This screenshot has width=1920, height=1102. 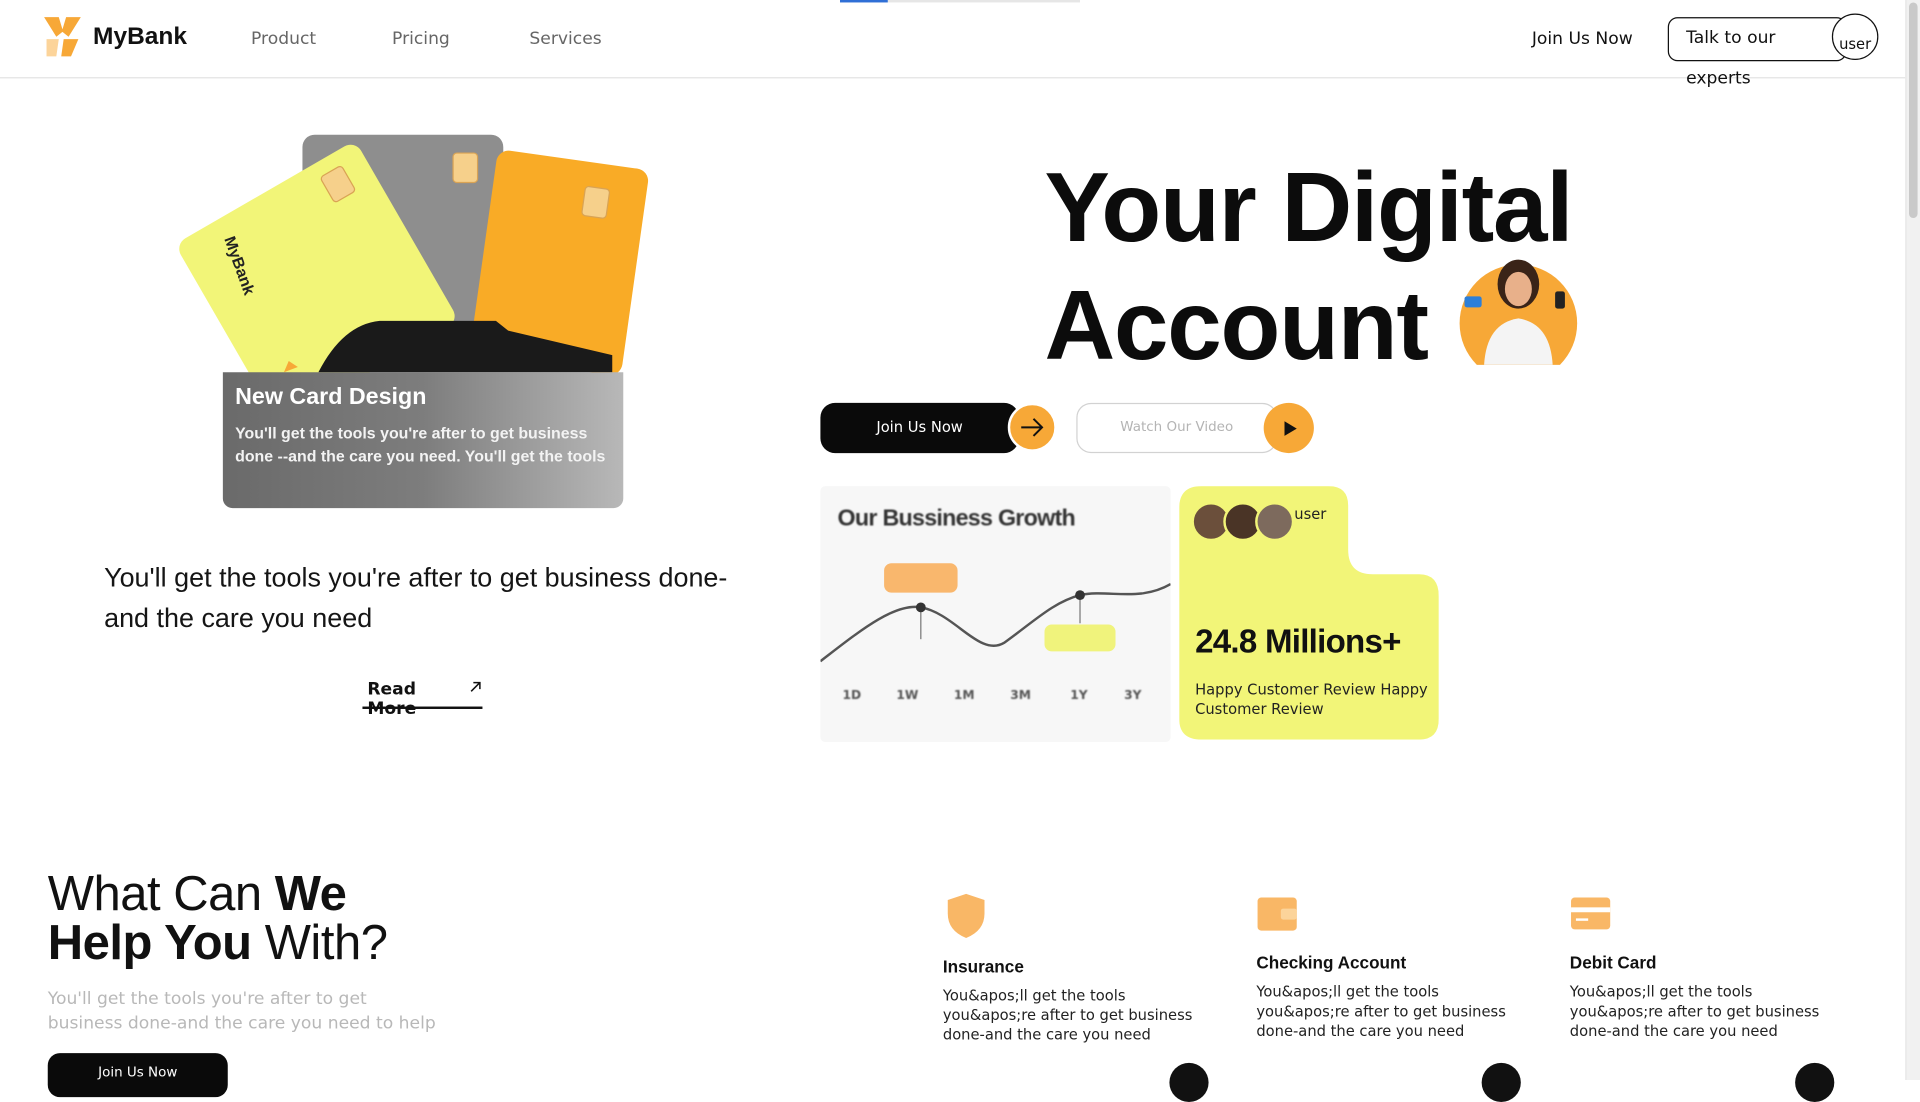 I want to click on watch-video-button: Watch Our Video, so click(x=1177, y=428).